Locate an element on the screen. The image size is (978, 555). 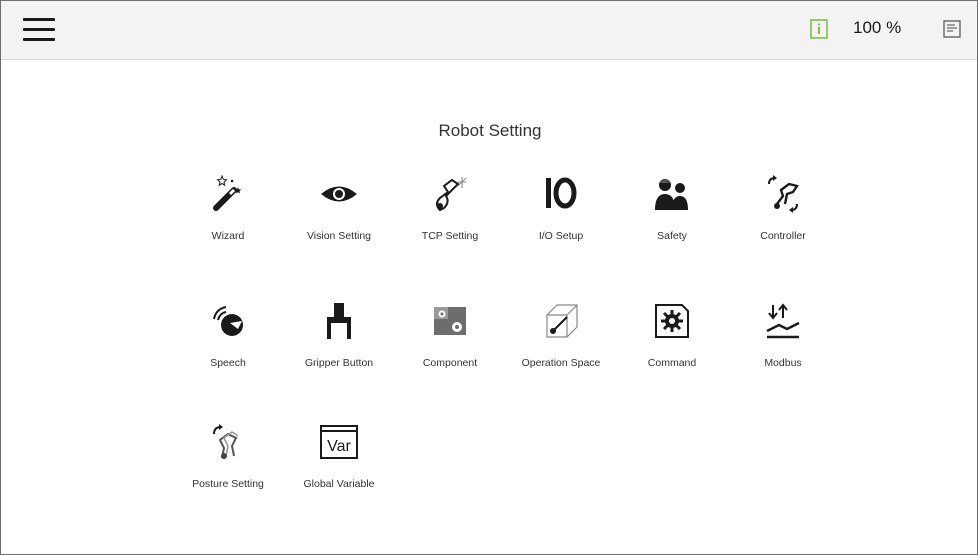
modbus-icon is located at coordinates (783, 321).